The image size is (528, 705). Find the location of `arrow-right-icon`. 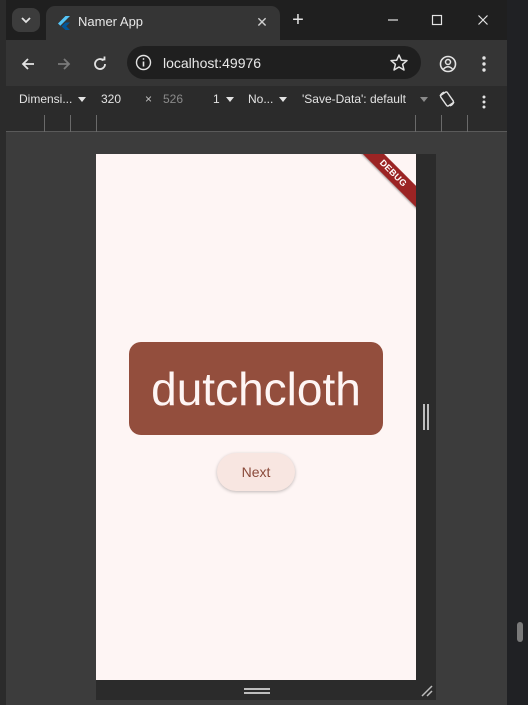

arrow-right-icon is located at coordinates (64, 64).